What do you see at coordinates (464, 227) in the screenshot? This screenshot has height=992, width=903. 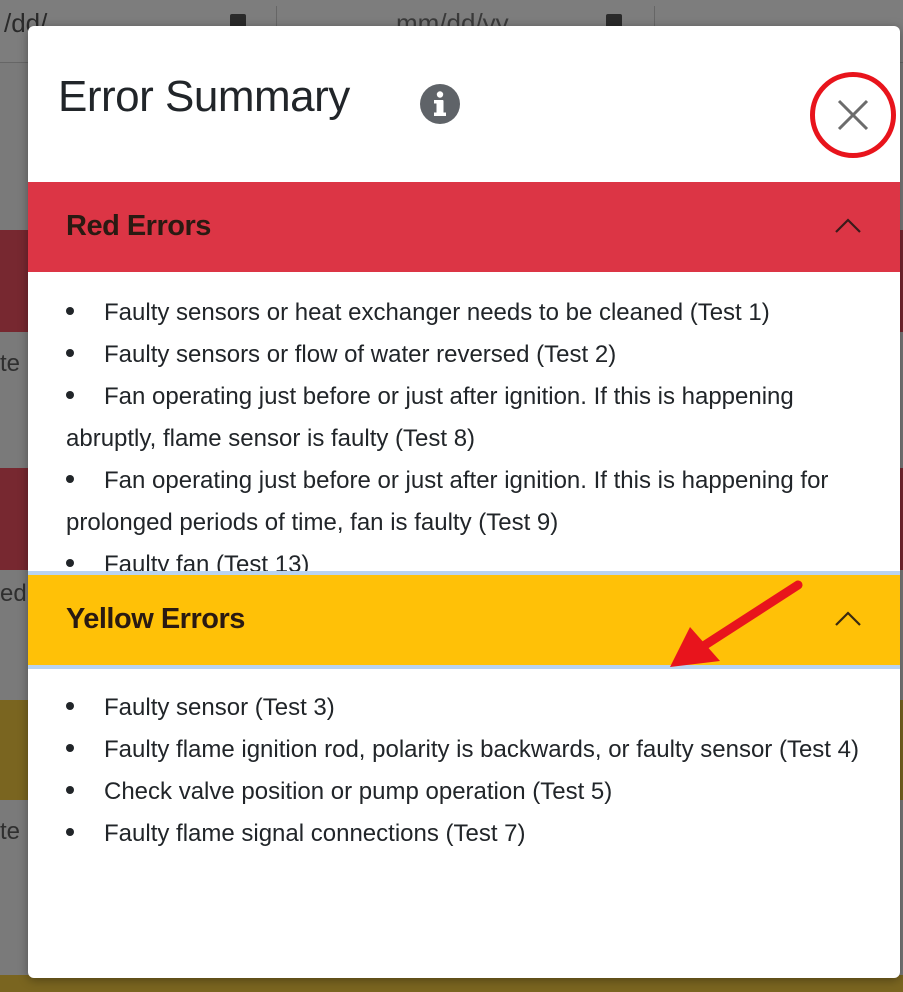 I see `red-errors-header: Red Errors` at bounding box center [464, 227].